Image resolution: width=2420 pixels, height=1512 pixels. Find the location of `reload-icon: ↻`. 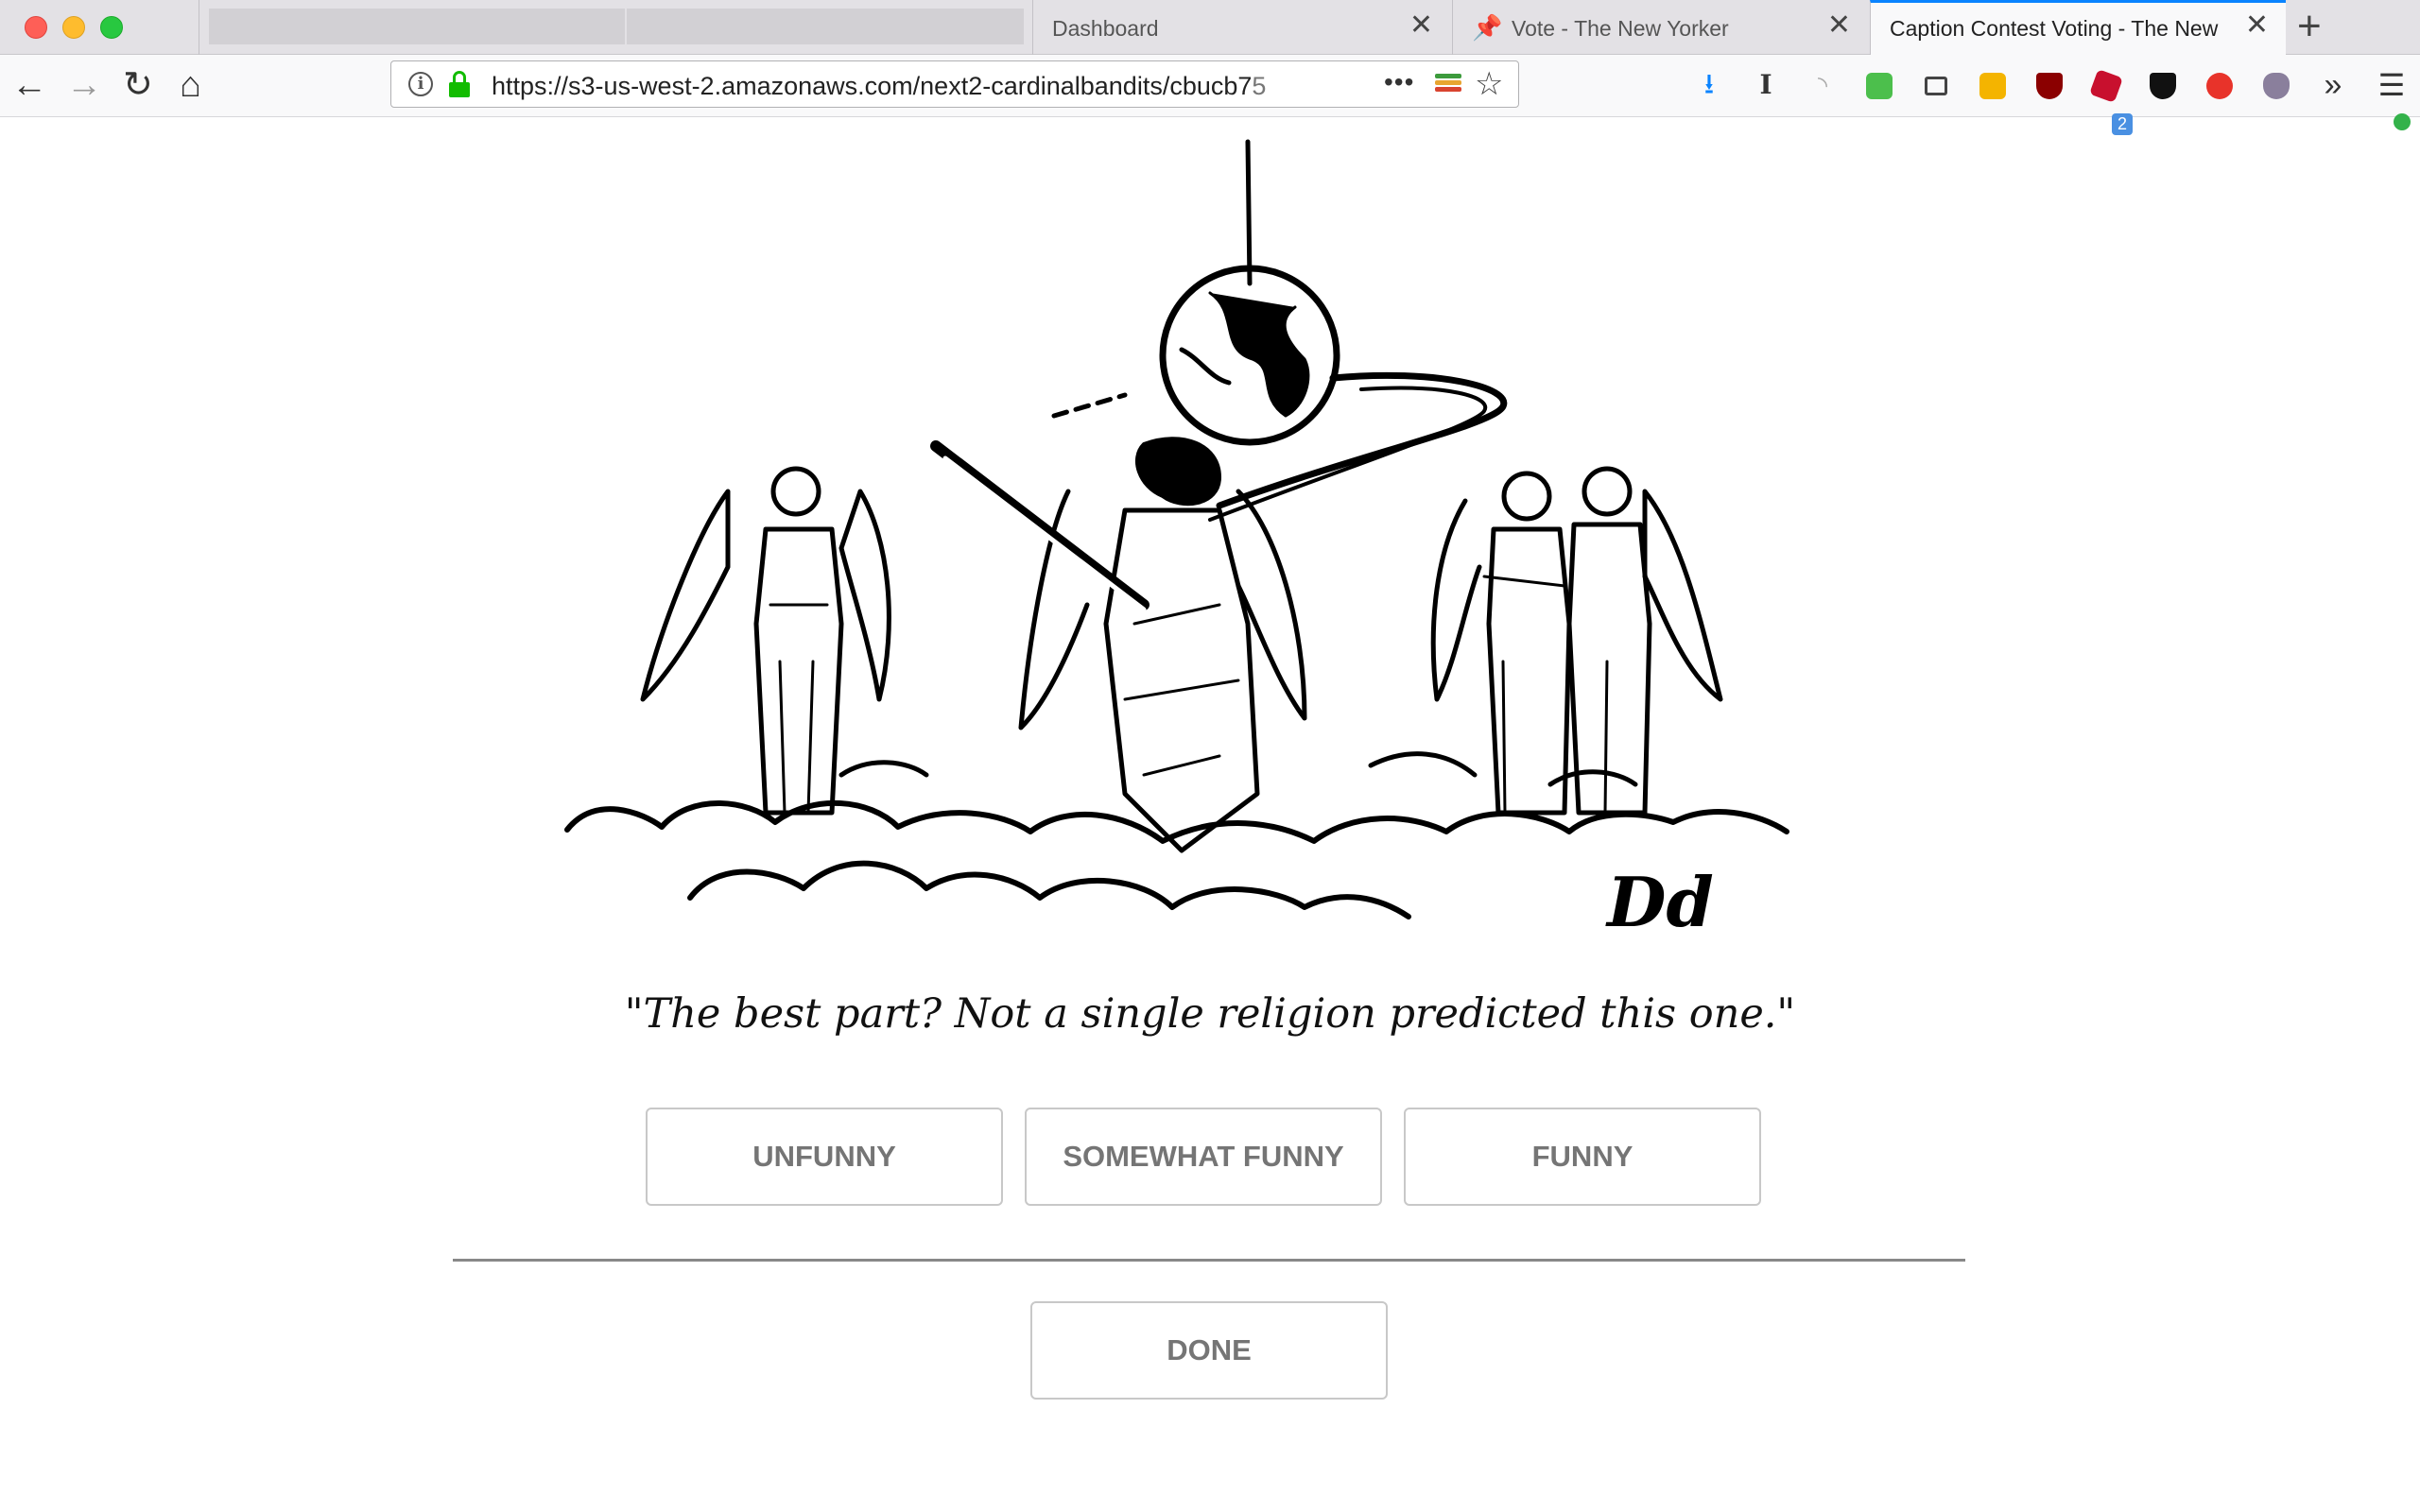

reload-icon: ↻ is located at coordinates (138, 85).